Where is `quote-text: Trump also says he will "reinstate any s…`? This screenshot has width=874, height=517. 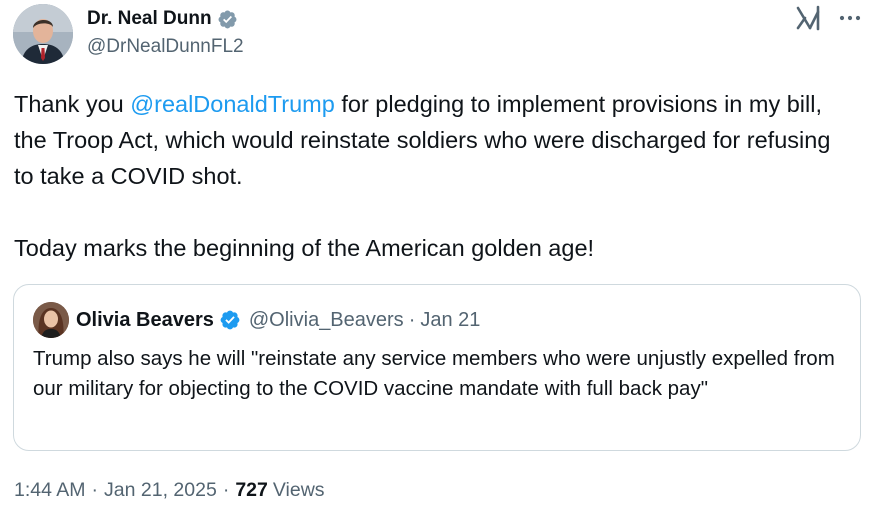
quote-text: Trump also says he will "reinstate any s… is located at coordinates (434, 373).